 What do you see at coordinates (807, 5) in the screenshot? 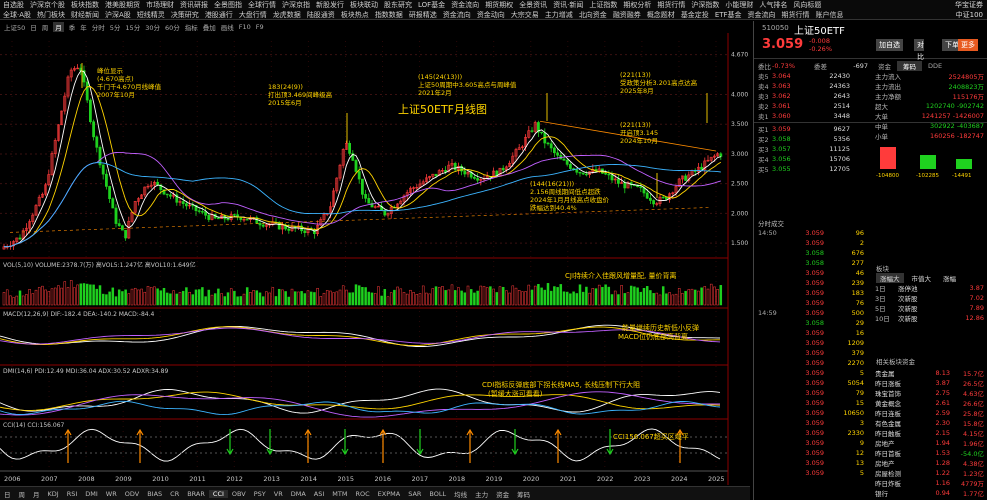
I see `menu-item: 风向标题` at bounding box center [807, 5].